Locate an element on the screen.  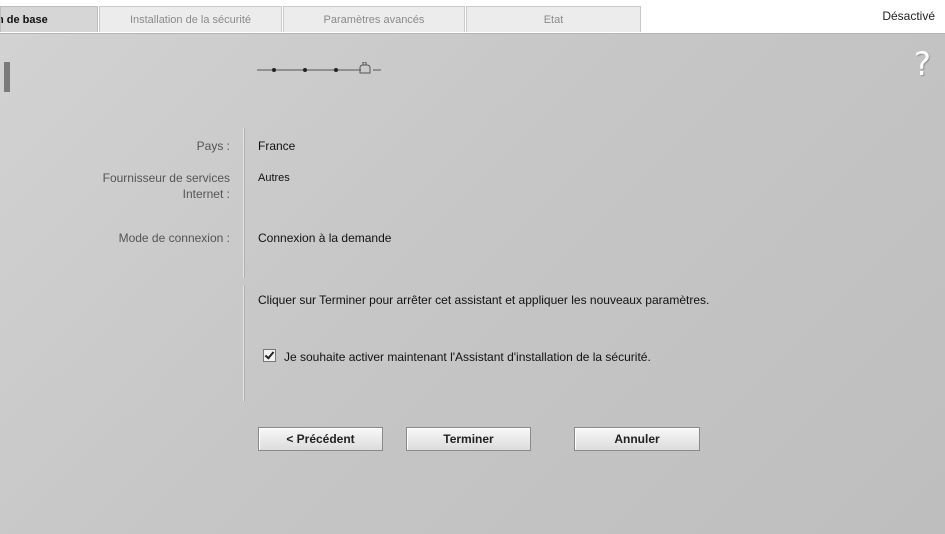
panel-scroll-marker is located at coordinates (7, 77).